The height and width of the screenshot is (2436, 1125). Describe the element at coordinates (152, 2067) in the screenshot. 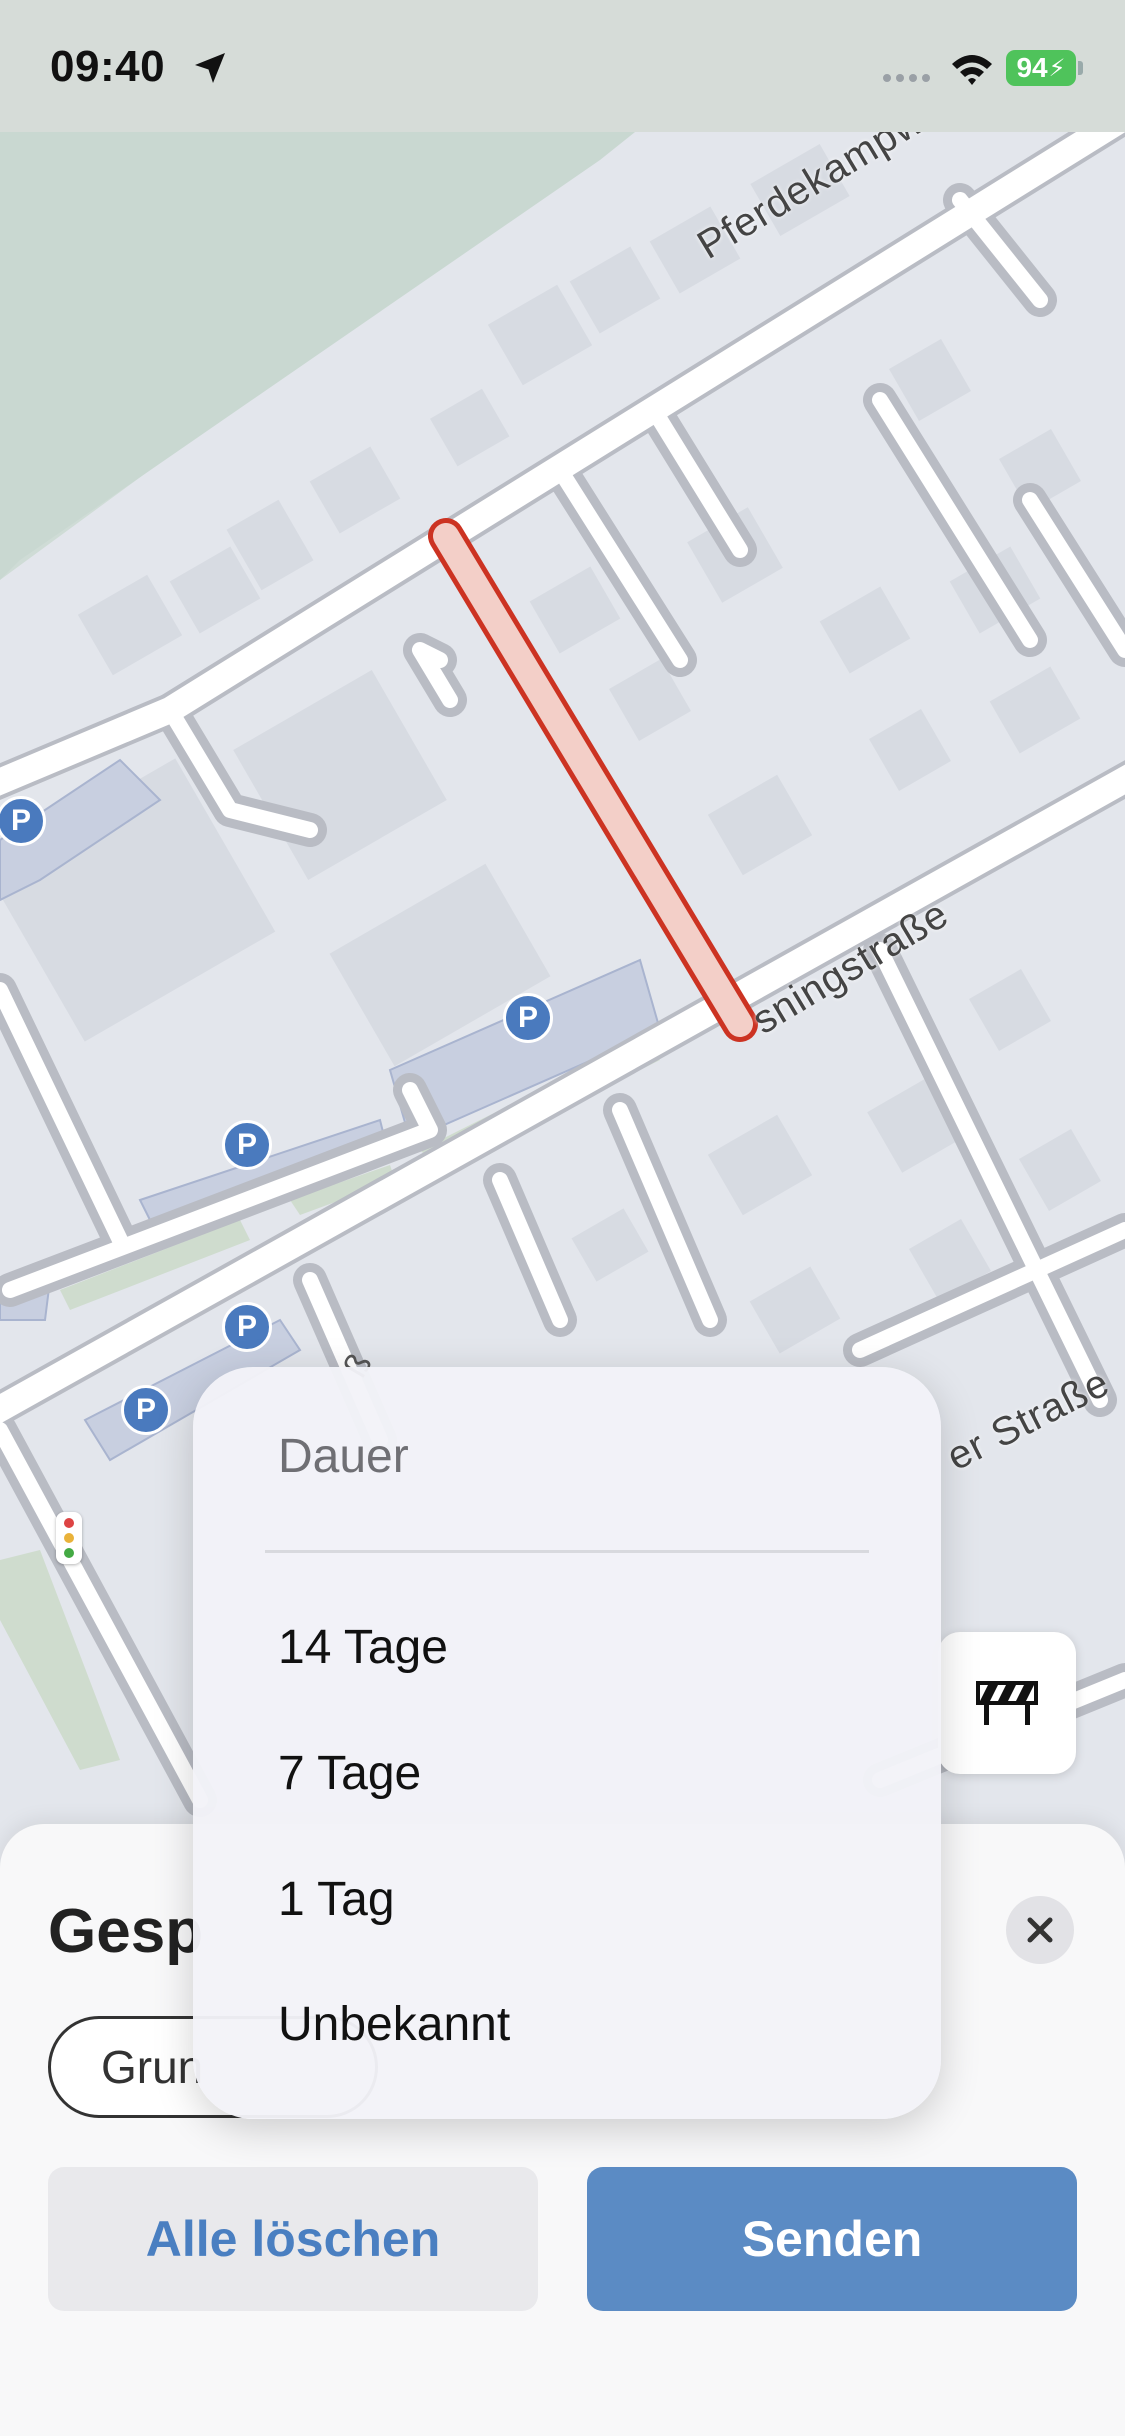

I see `reason-chip-label: Grun` at that location.